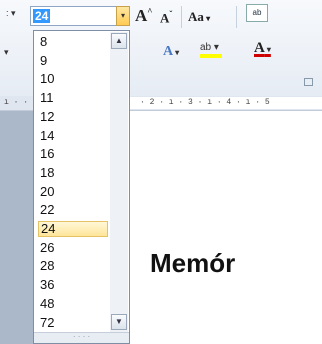 The width and height of the screenshot is (322, 344). Describe the element at coordinates (80, 16) in the screenshot. I see `font-size-combobox: 24 ▾` at that location.